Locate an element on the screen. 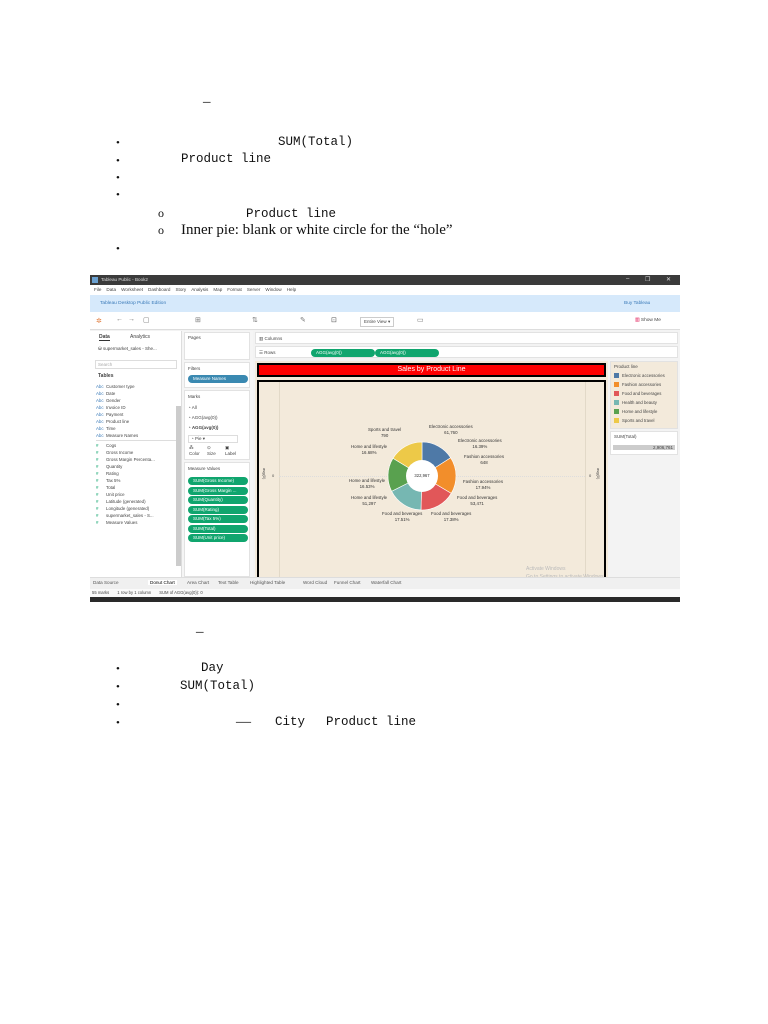 The image size is (768, 1024). legend-item: Sports and travel is located at coordinates (634, 420).